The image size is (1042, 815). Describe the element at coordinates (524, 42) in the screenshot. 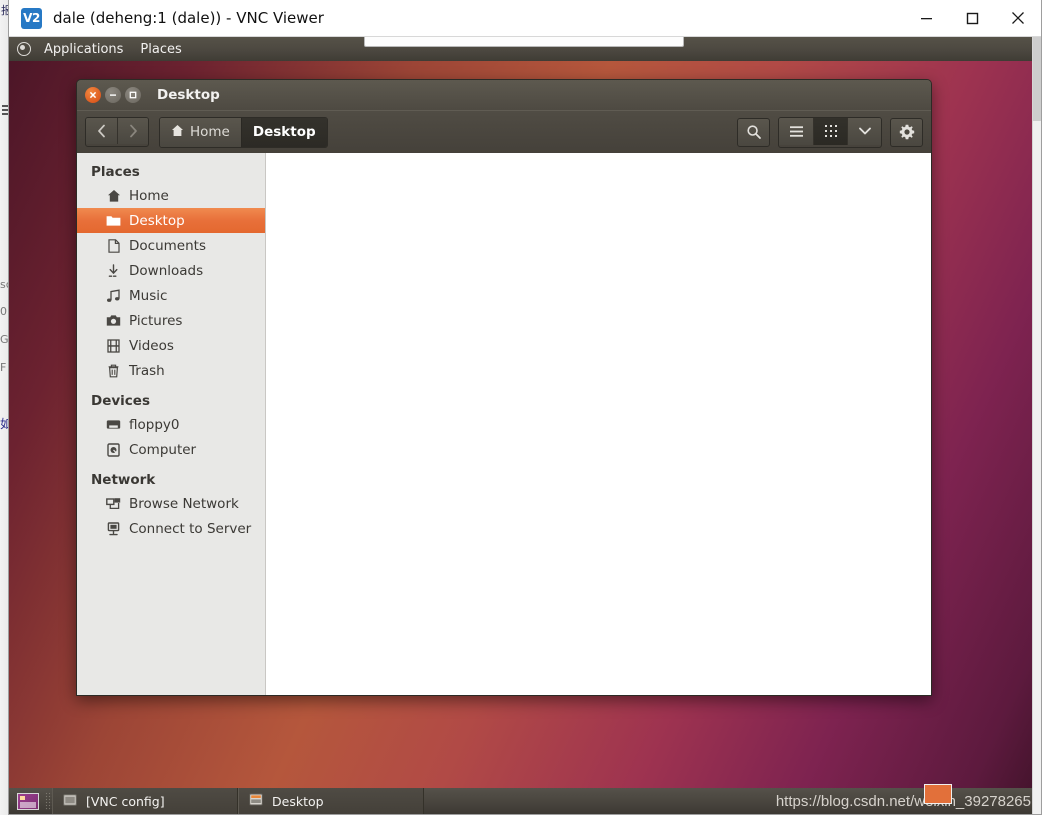

I see `vnc-toolbar-tab` at that location.